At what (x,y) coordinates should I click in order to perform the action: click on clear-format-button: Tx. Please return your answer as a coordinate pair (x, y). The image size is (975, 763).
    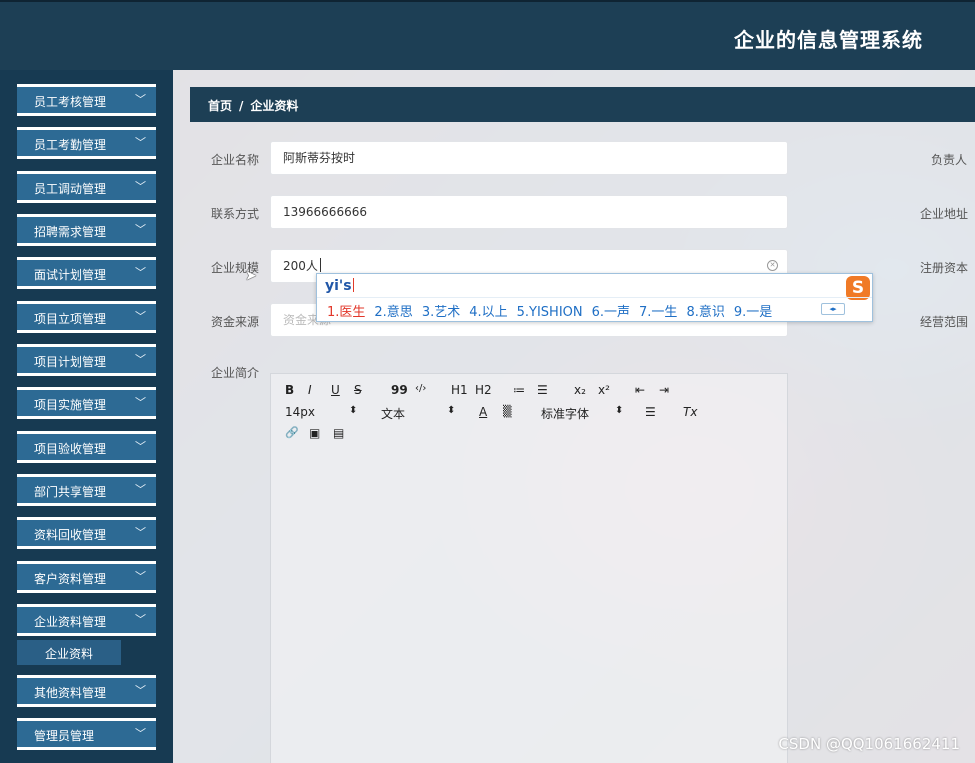
    Looking at the image, I should click on (690, 412).